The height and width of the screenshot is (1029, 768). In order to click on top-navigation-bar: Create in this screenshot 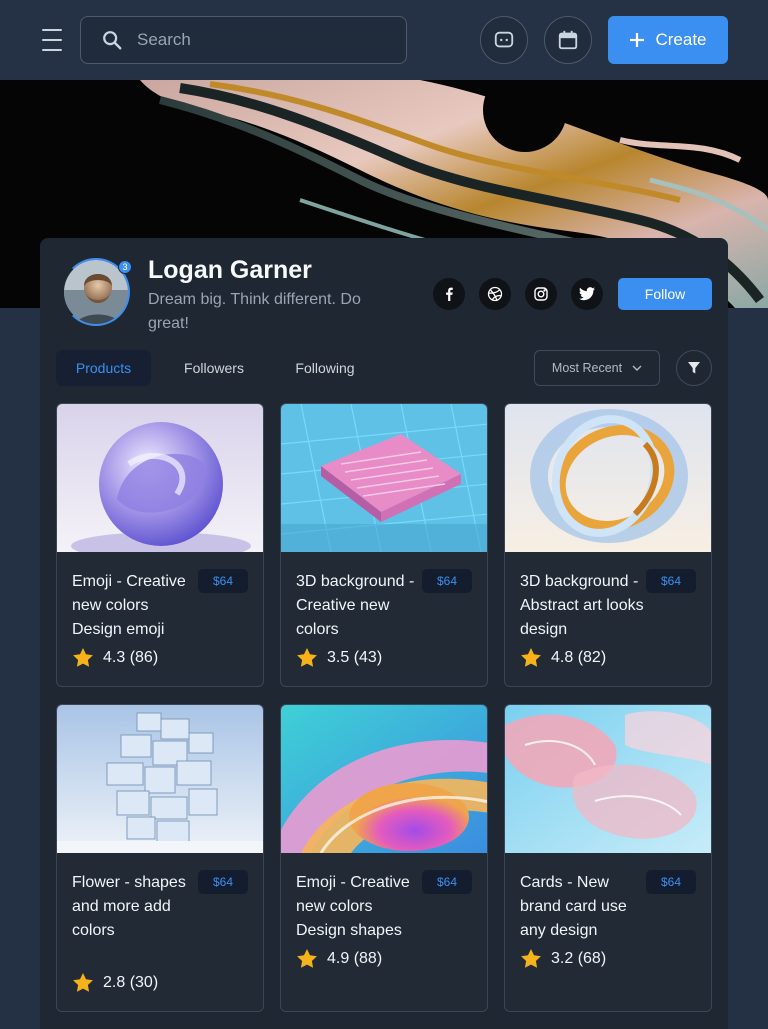, I will do `click(384, 40)`.